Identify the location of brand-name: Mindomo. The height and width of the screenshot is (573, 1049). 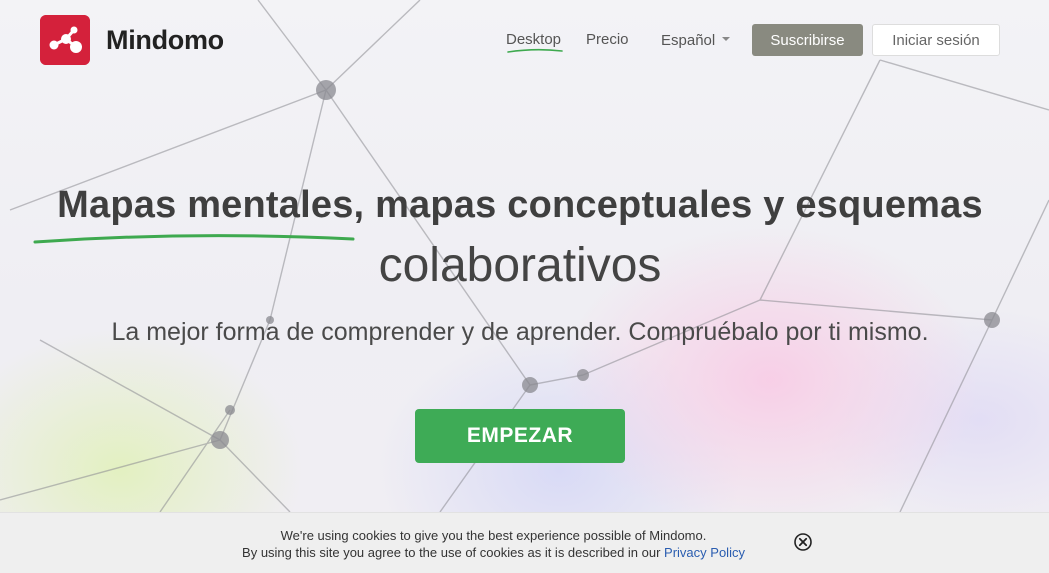
(165, 39).